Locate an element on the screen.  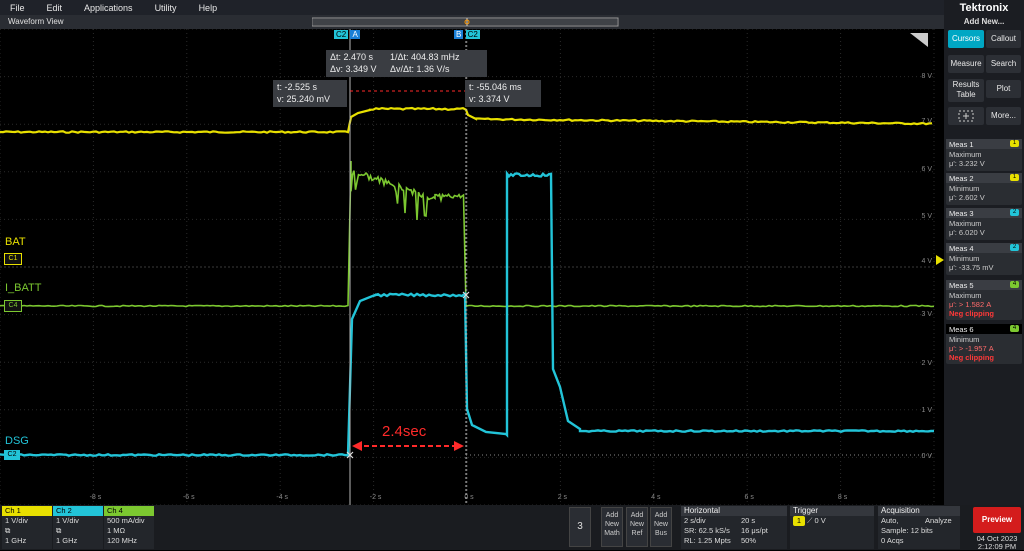
page-number-box: 3 is located at coordinates (580, 527).